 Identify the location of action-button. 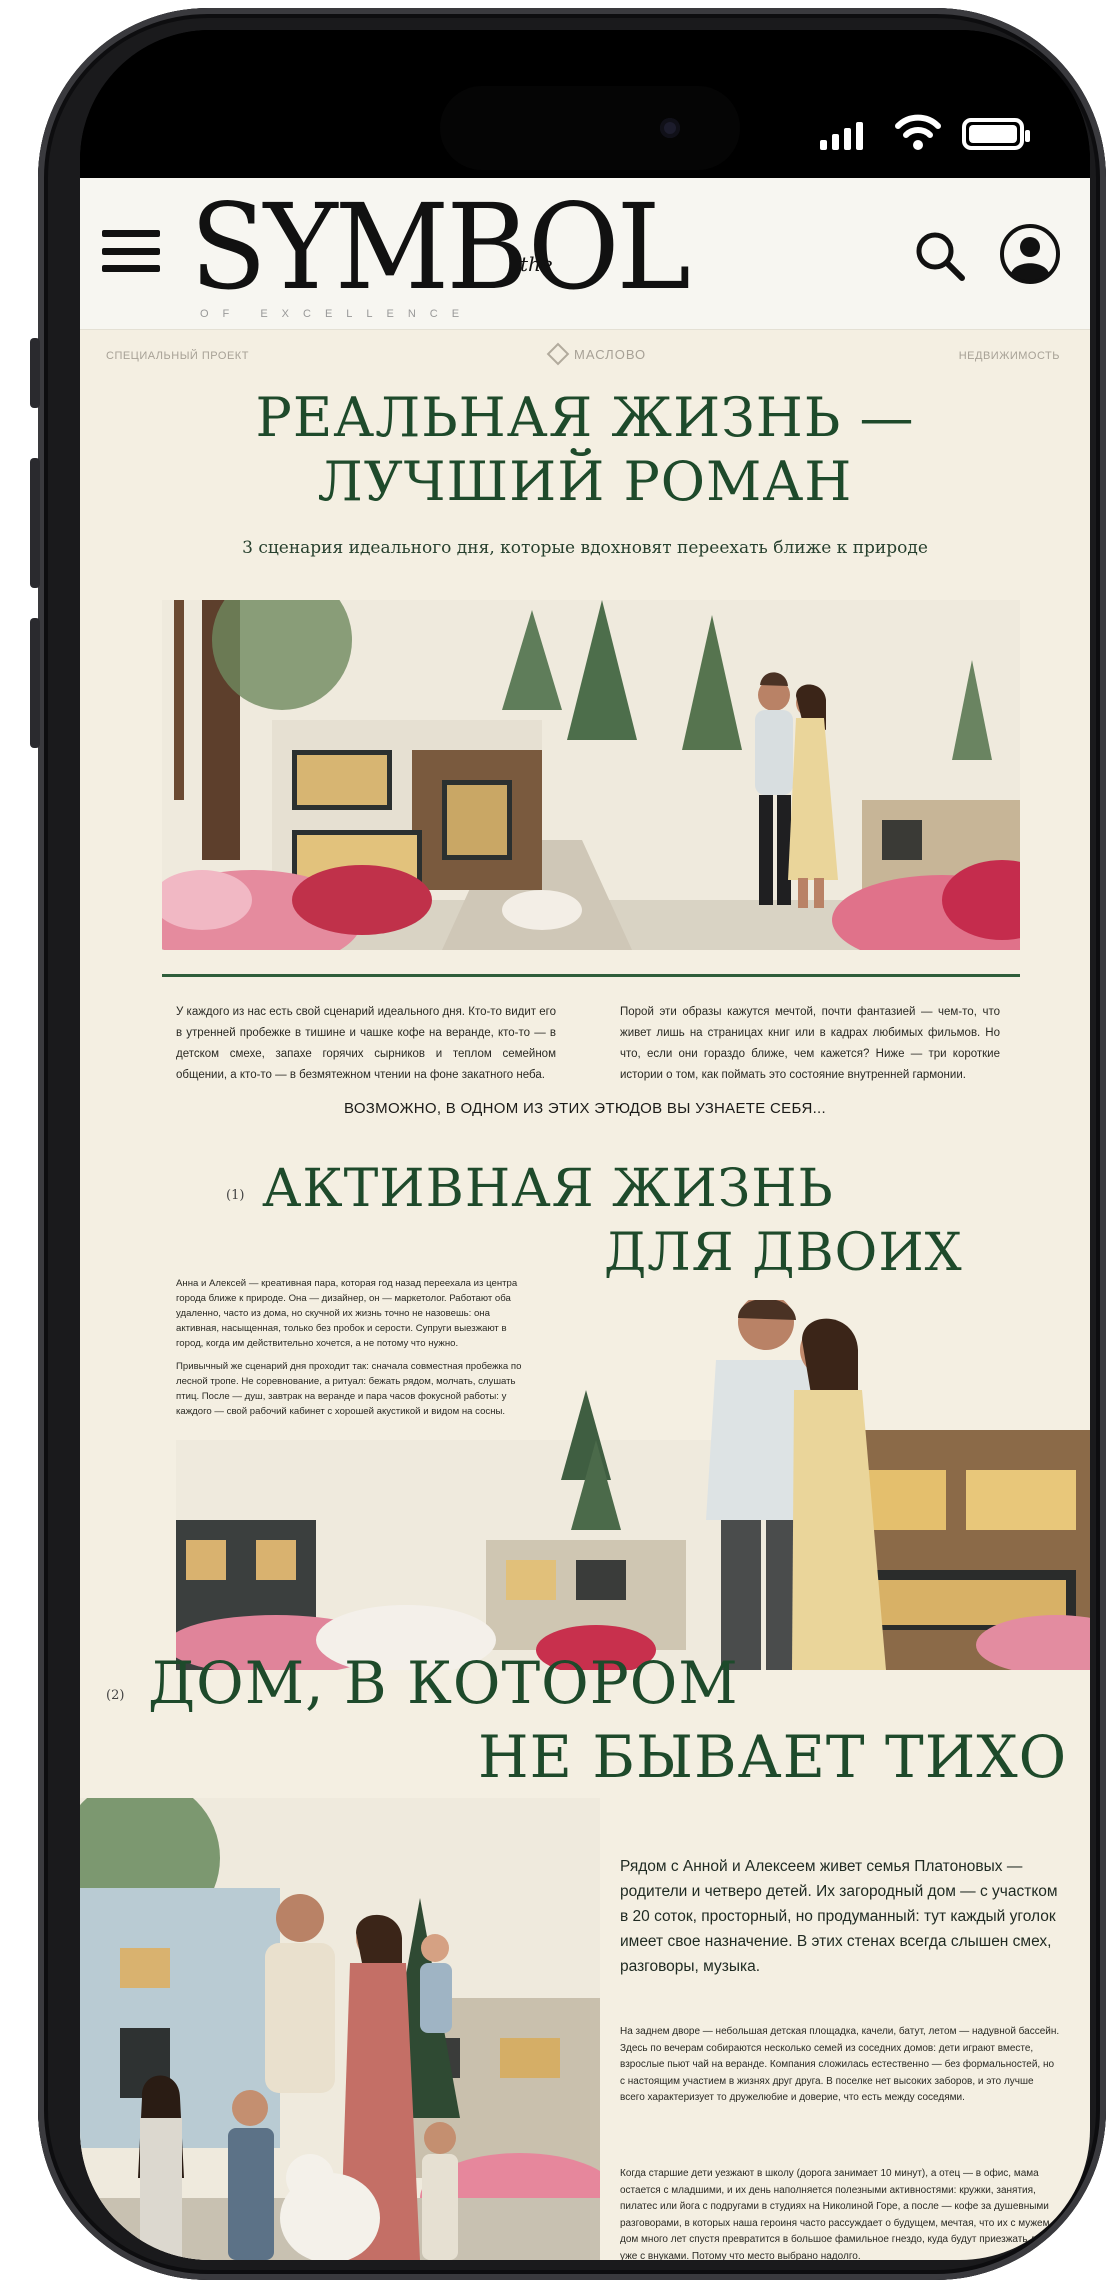
(35, 373).